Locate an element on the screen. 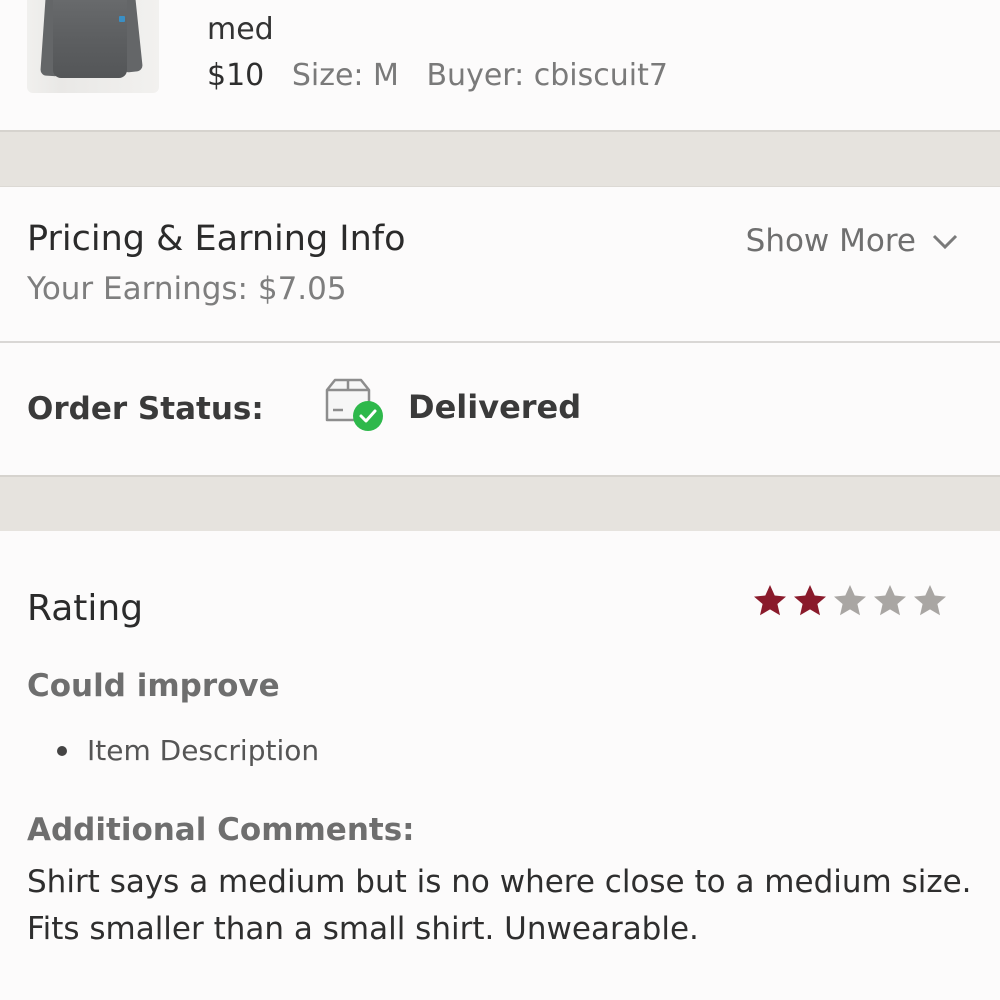  list-item: Item Description is located at coordinates (188, 750).